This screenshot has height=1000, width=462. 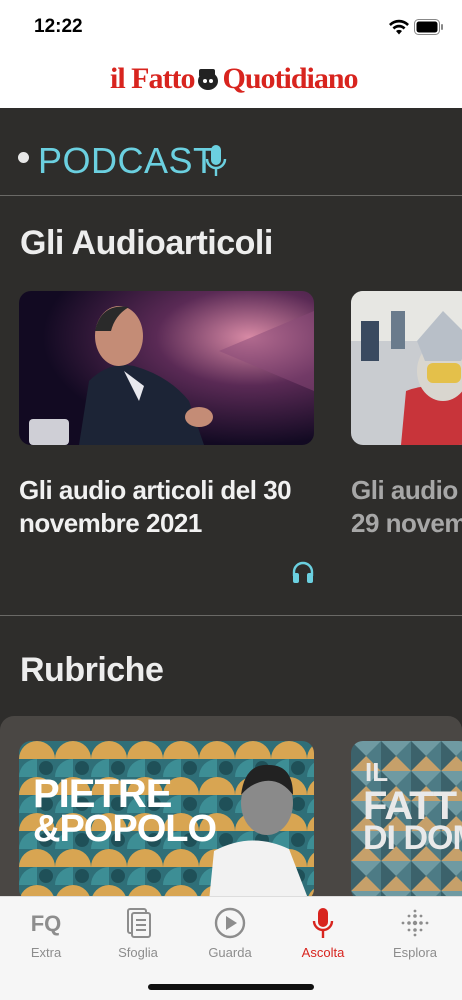 What do you see at coordinates (231, 987) in the screenshot?
I see `home-indicator` at bounding box center [231, 987].